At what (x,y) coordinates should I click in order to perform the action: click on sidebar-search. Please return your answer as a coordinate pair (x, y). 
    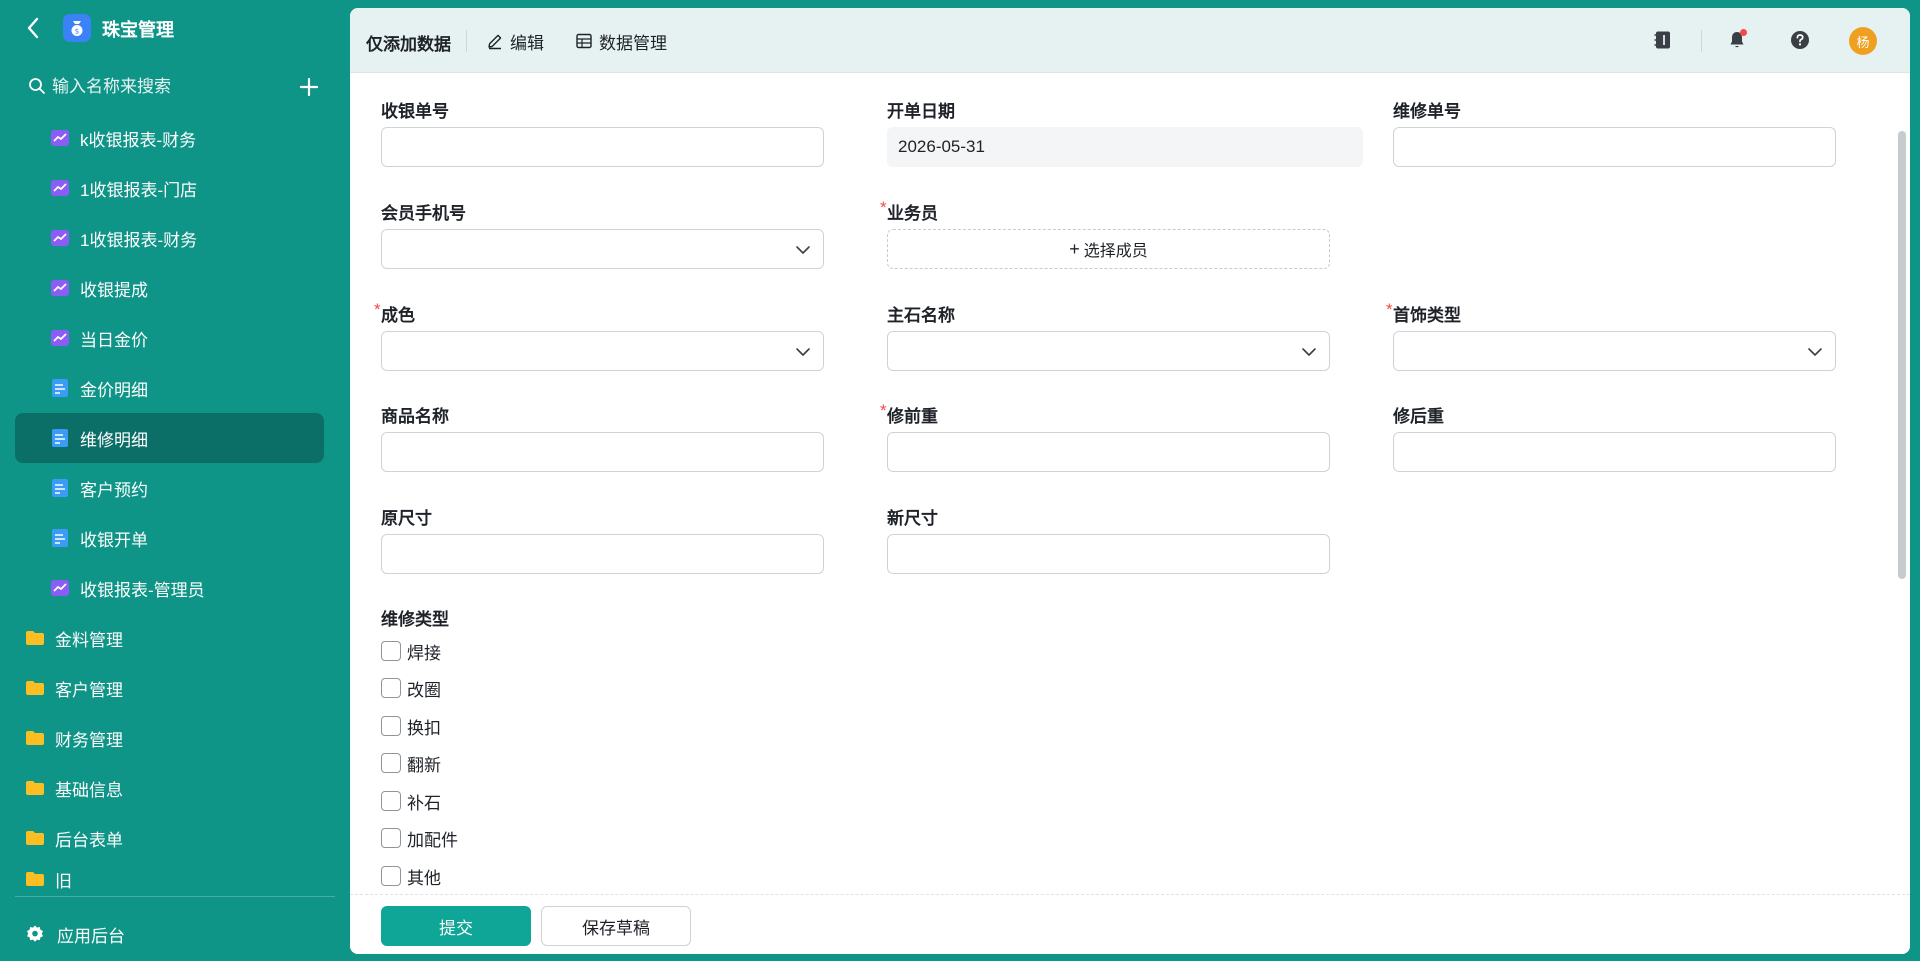
    Looking at the image, I should click on (174, 87).